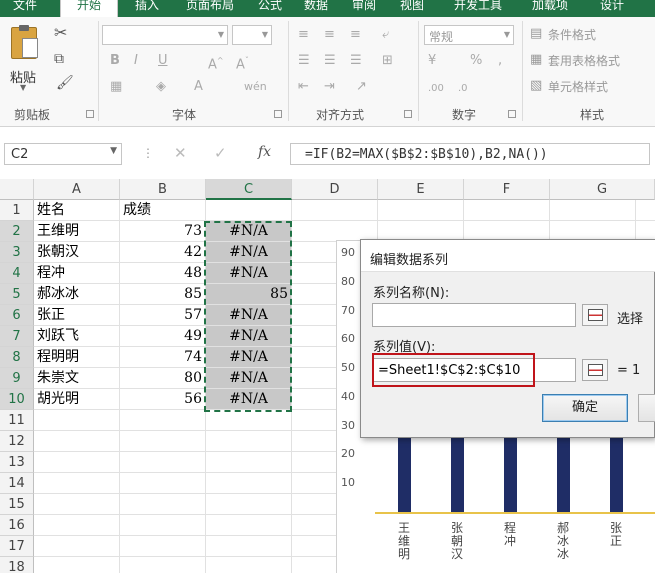 The height and width of the screenshot is (573, 655). I want to click on cell-name: 胡光明, so click(77, 399).